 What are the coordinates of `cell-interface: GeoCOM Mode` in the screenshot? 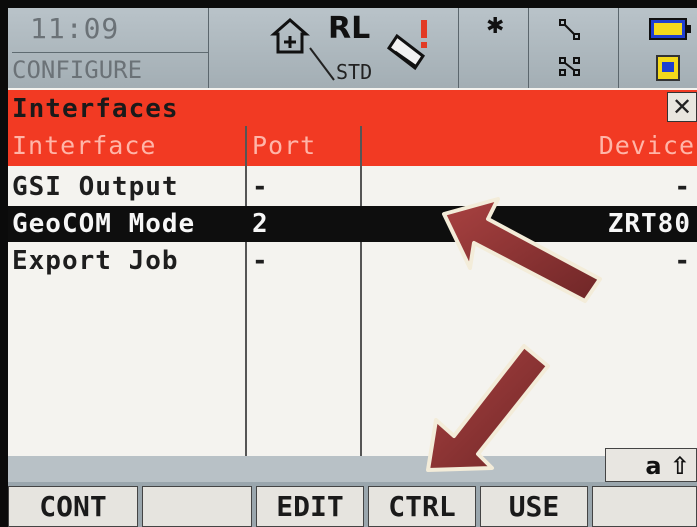 It's located at (104, 224).